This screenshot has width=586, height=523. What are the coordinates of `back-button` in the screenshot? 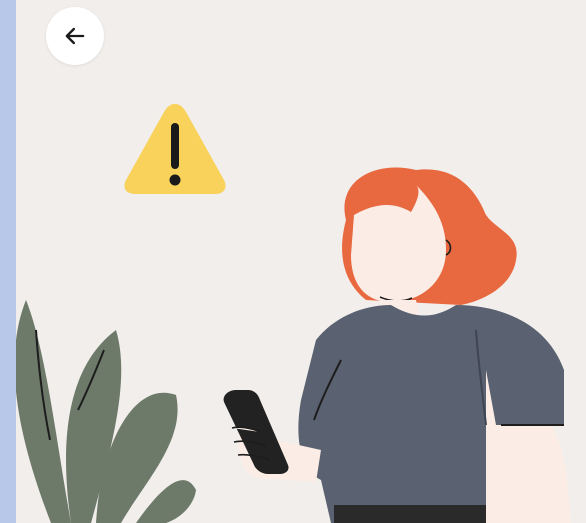 It's located at (75, 36).